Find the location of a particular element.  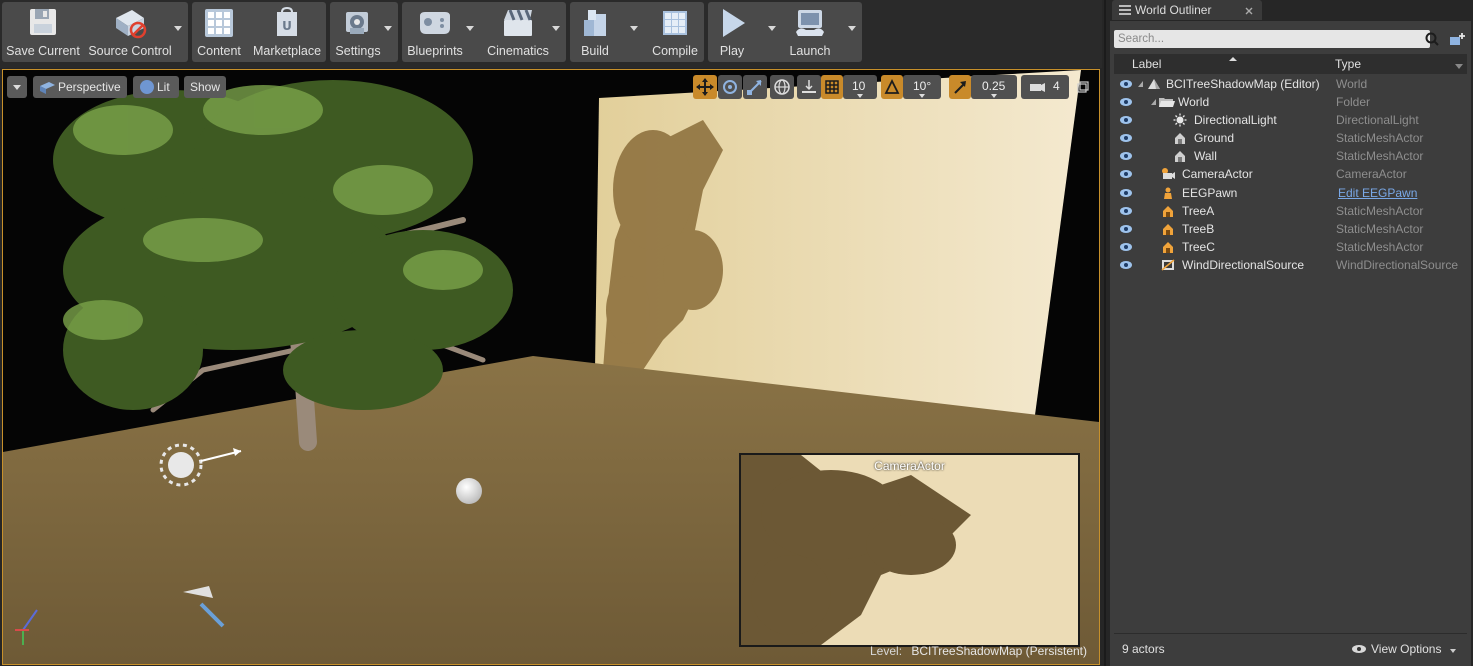

outliner-row-wall: Wall StaticMeshActor is located at coordinates (1290, 156).